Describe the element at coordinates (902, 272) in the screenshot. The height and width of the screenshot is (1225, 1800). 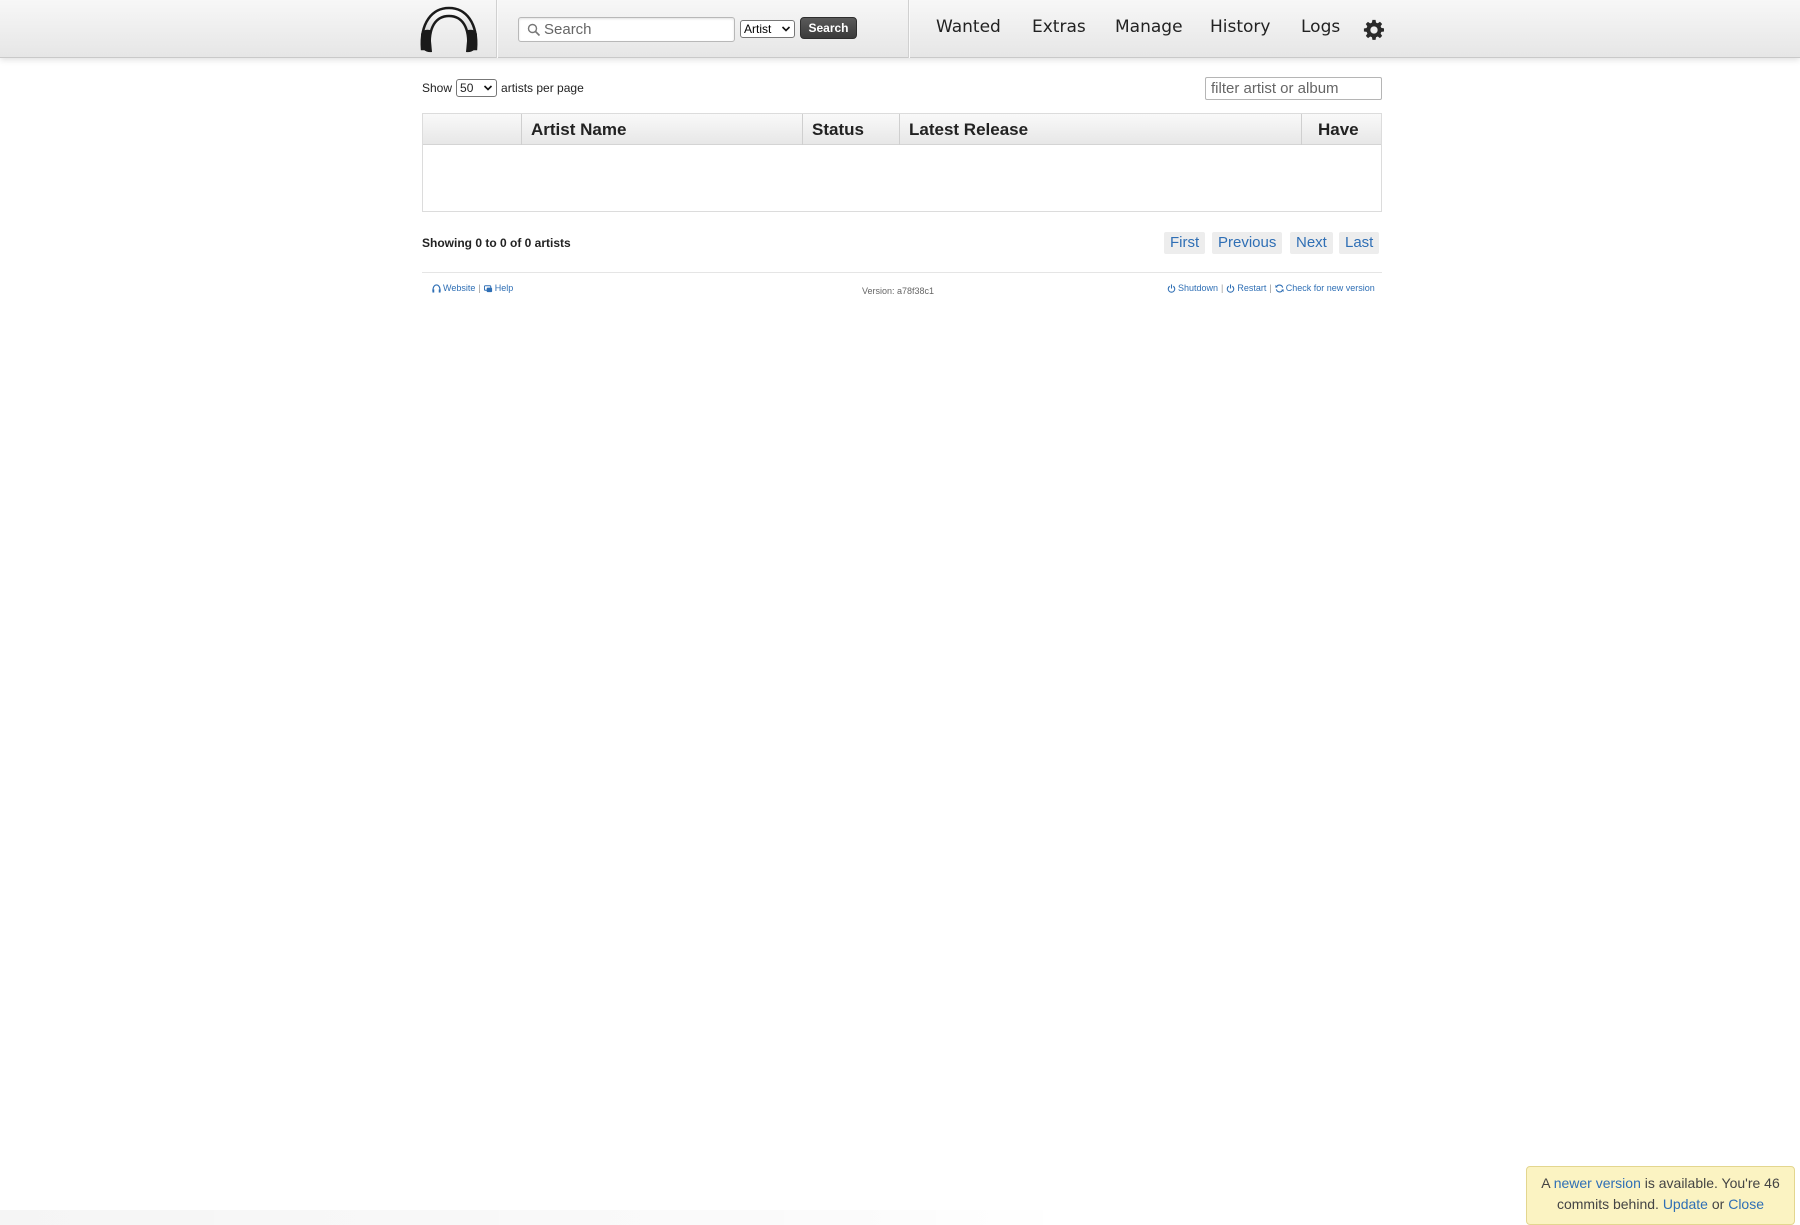
I see `footer-divider` at that location.